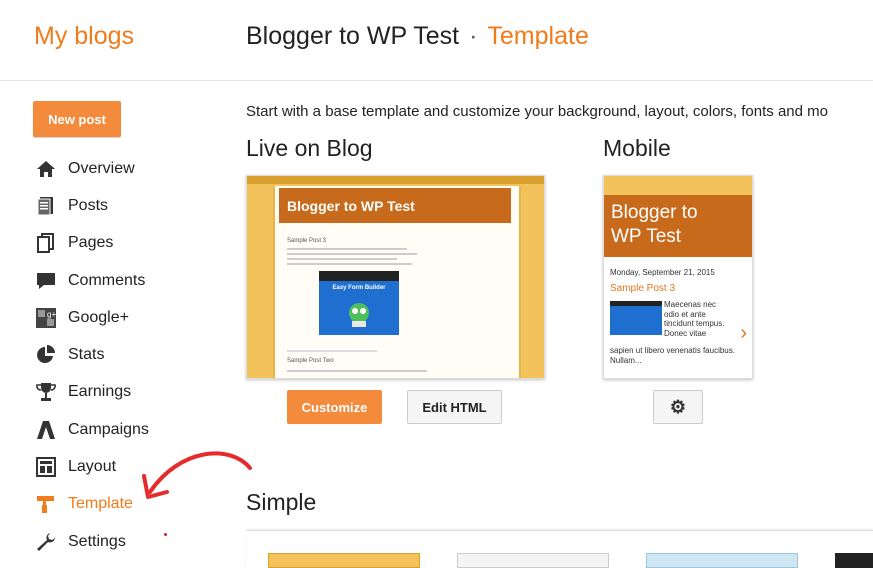  Describe the element at coordinates (165, 534) in the screenshot. I see `annotation-dot` at that location.